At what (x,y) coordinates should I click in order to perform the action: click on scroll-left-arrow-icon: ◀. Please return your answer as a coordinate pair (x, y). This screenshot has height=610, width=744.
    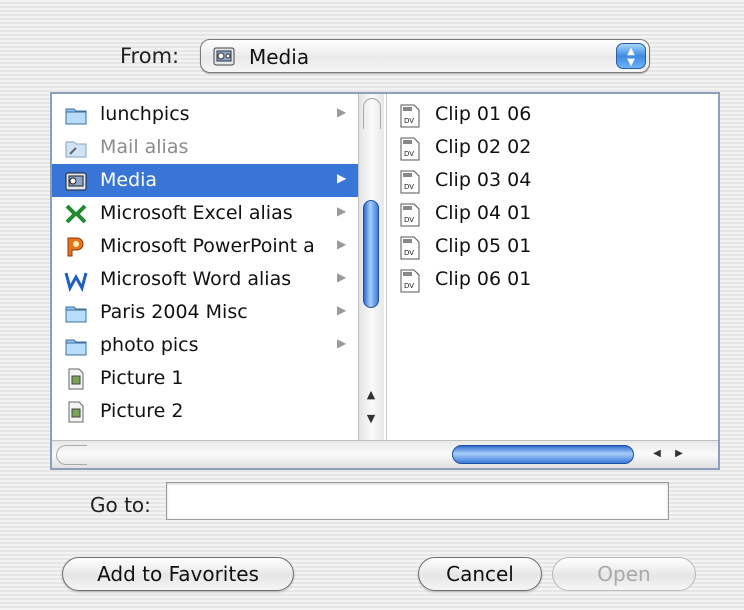
    Looking at the image, I should click on (657, 454).